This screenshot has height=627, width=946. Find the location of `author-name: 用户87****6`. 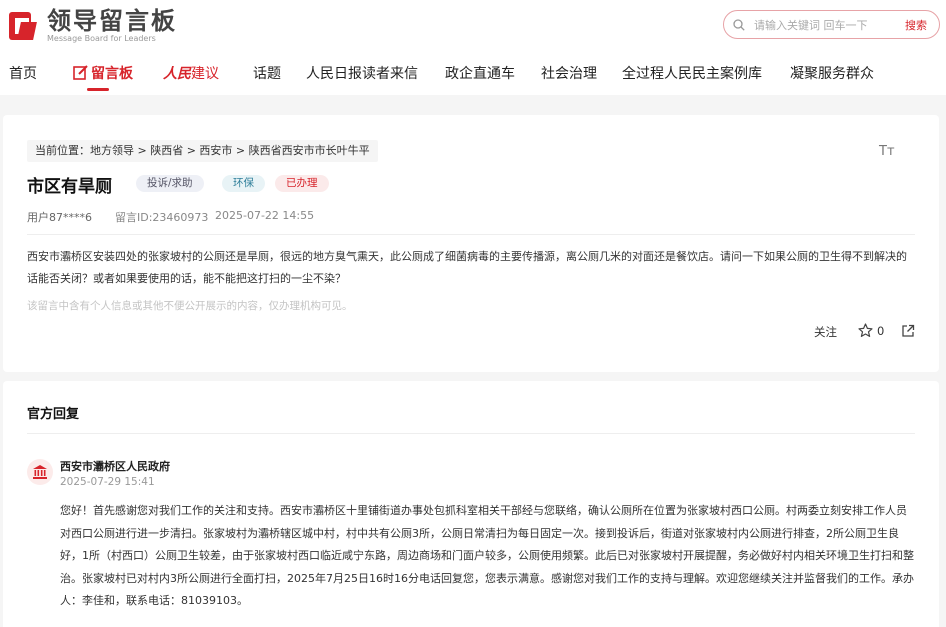

author-name: 用户87****6 is located at coordinates (59, 217).